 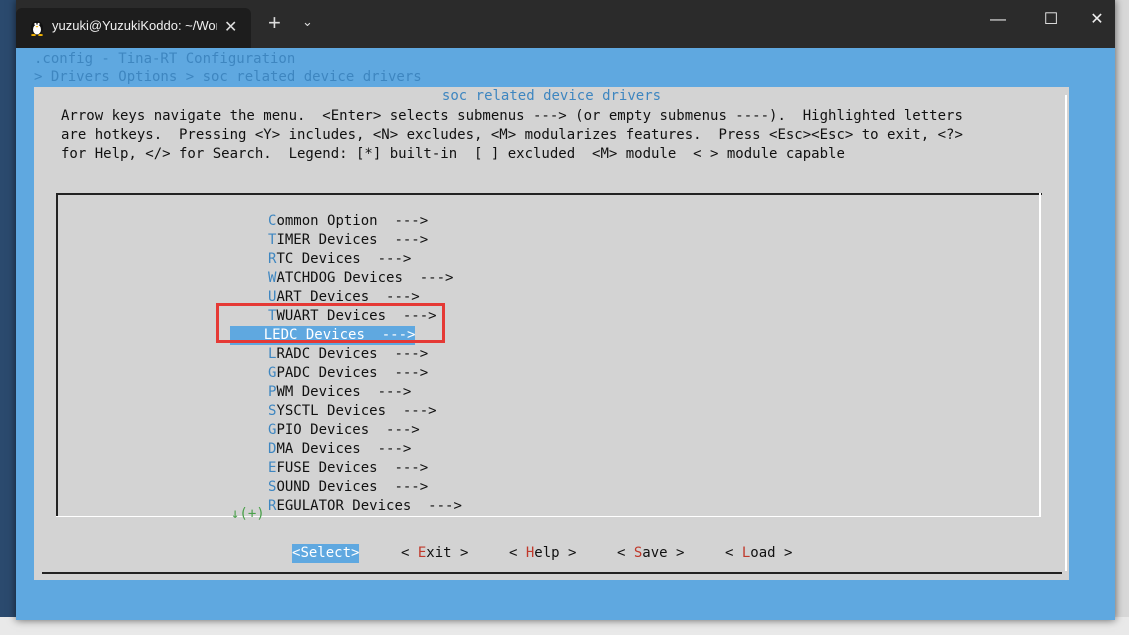 What do you see at coordinates (369, 506) in the screenshot?
I see `menu-item-label: EGULATOR Devices --->` at bounding box center [369, 506].